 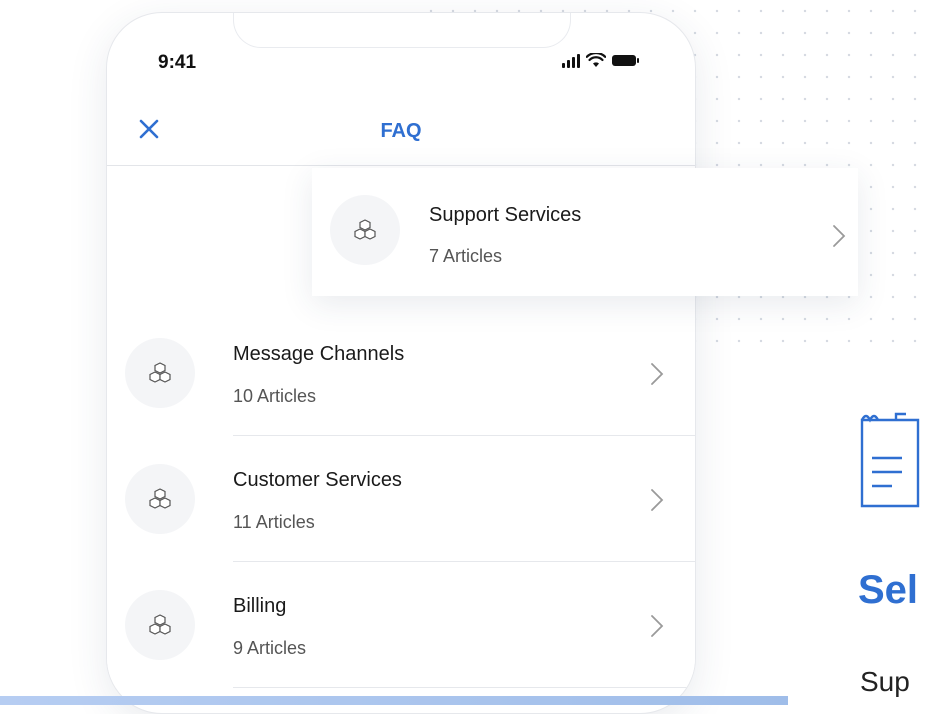 What do you see at coordinates (275, 396) in the screenshot?
I see `item-subtitle: 10 Articles` at bounding box center [275, 396].